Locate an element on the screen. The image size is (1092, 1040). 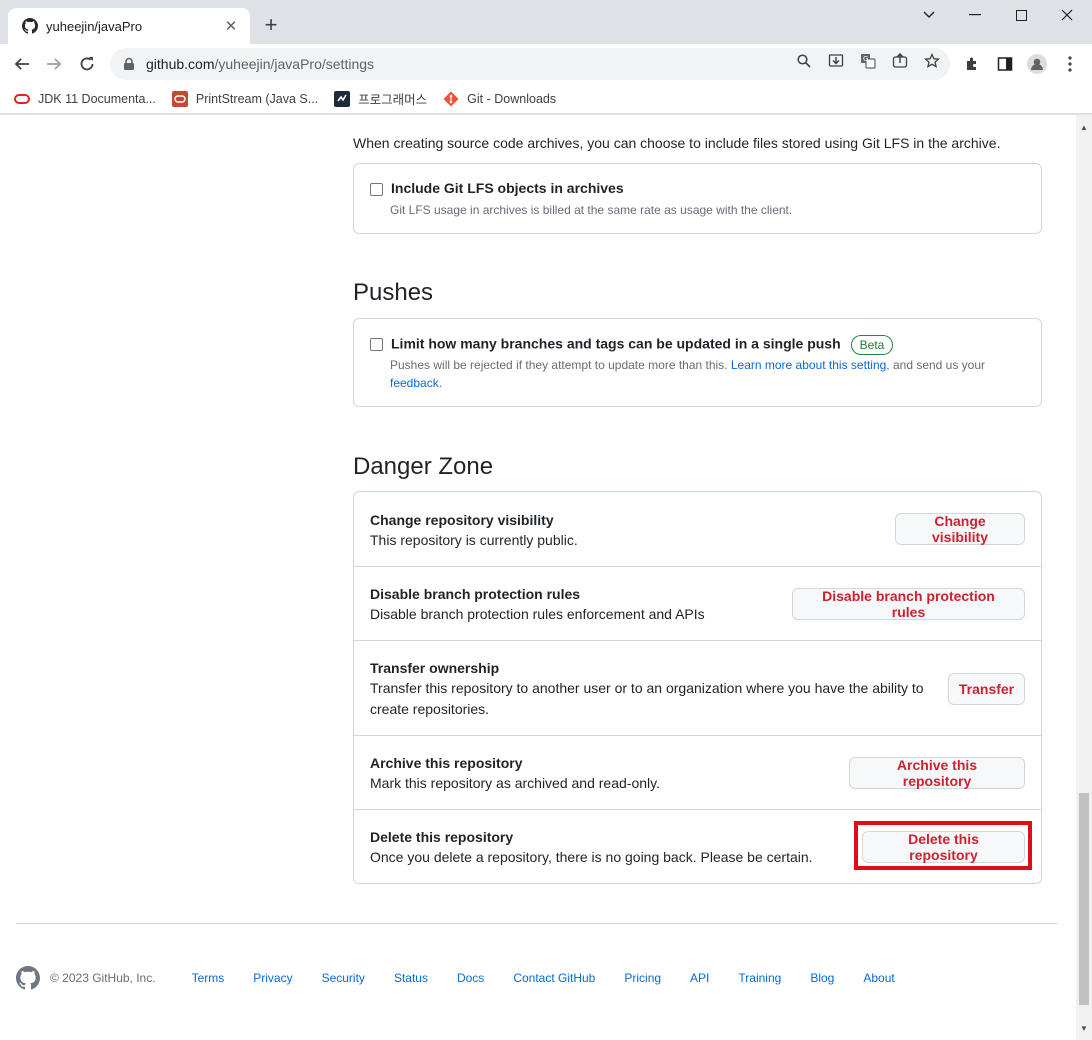
footer-link-status: Status is located at coordinates (411, 978).